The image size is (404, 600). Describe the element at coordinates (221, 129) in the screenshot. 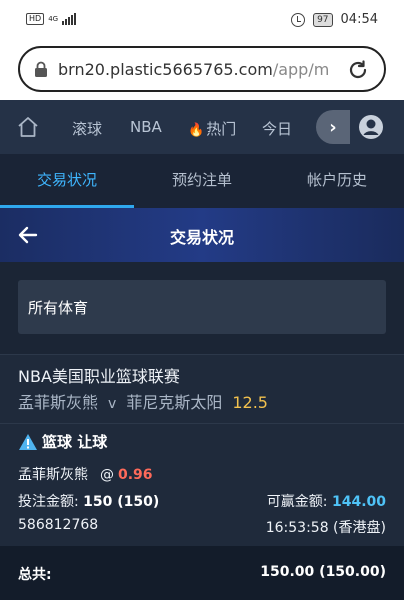

I see `nav-item-hot-label: 热门` at that location.